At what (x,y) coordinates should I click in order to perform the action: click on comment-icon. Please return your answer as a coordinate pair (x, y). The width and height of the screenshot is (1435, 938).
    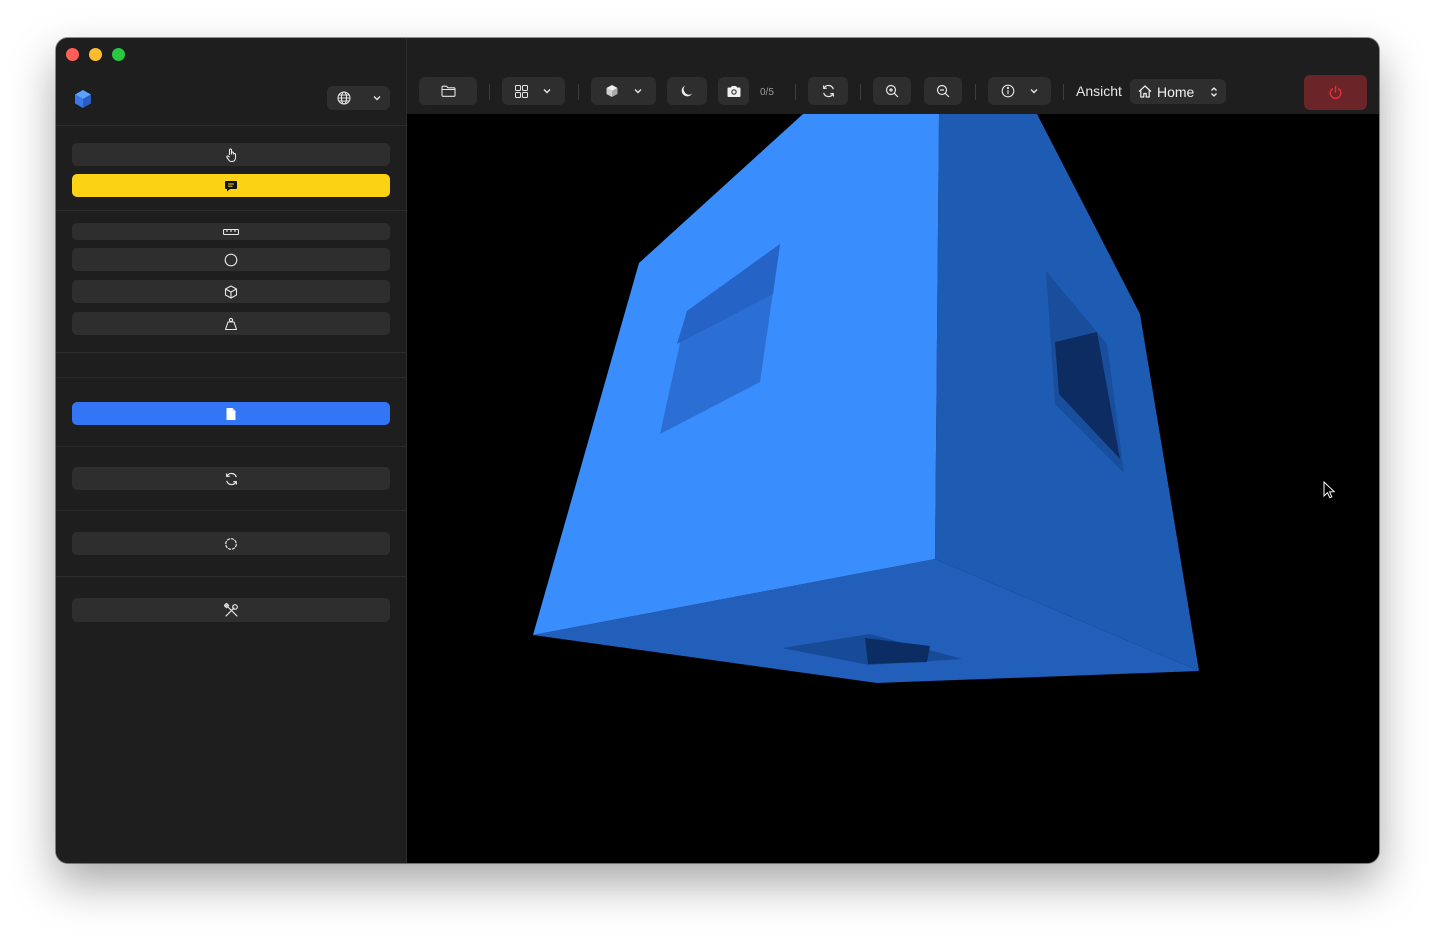
    Looking at the image, I should click on (231, 186).